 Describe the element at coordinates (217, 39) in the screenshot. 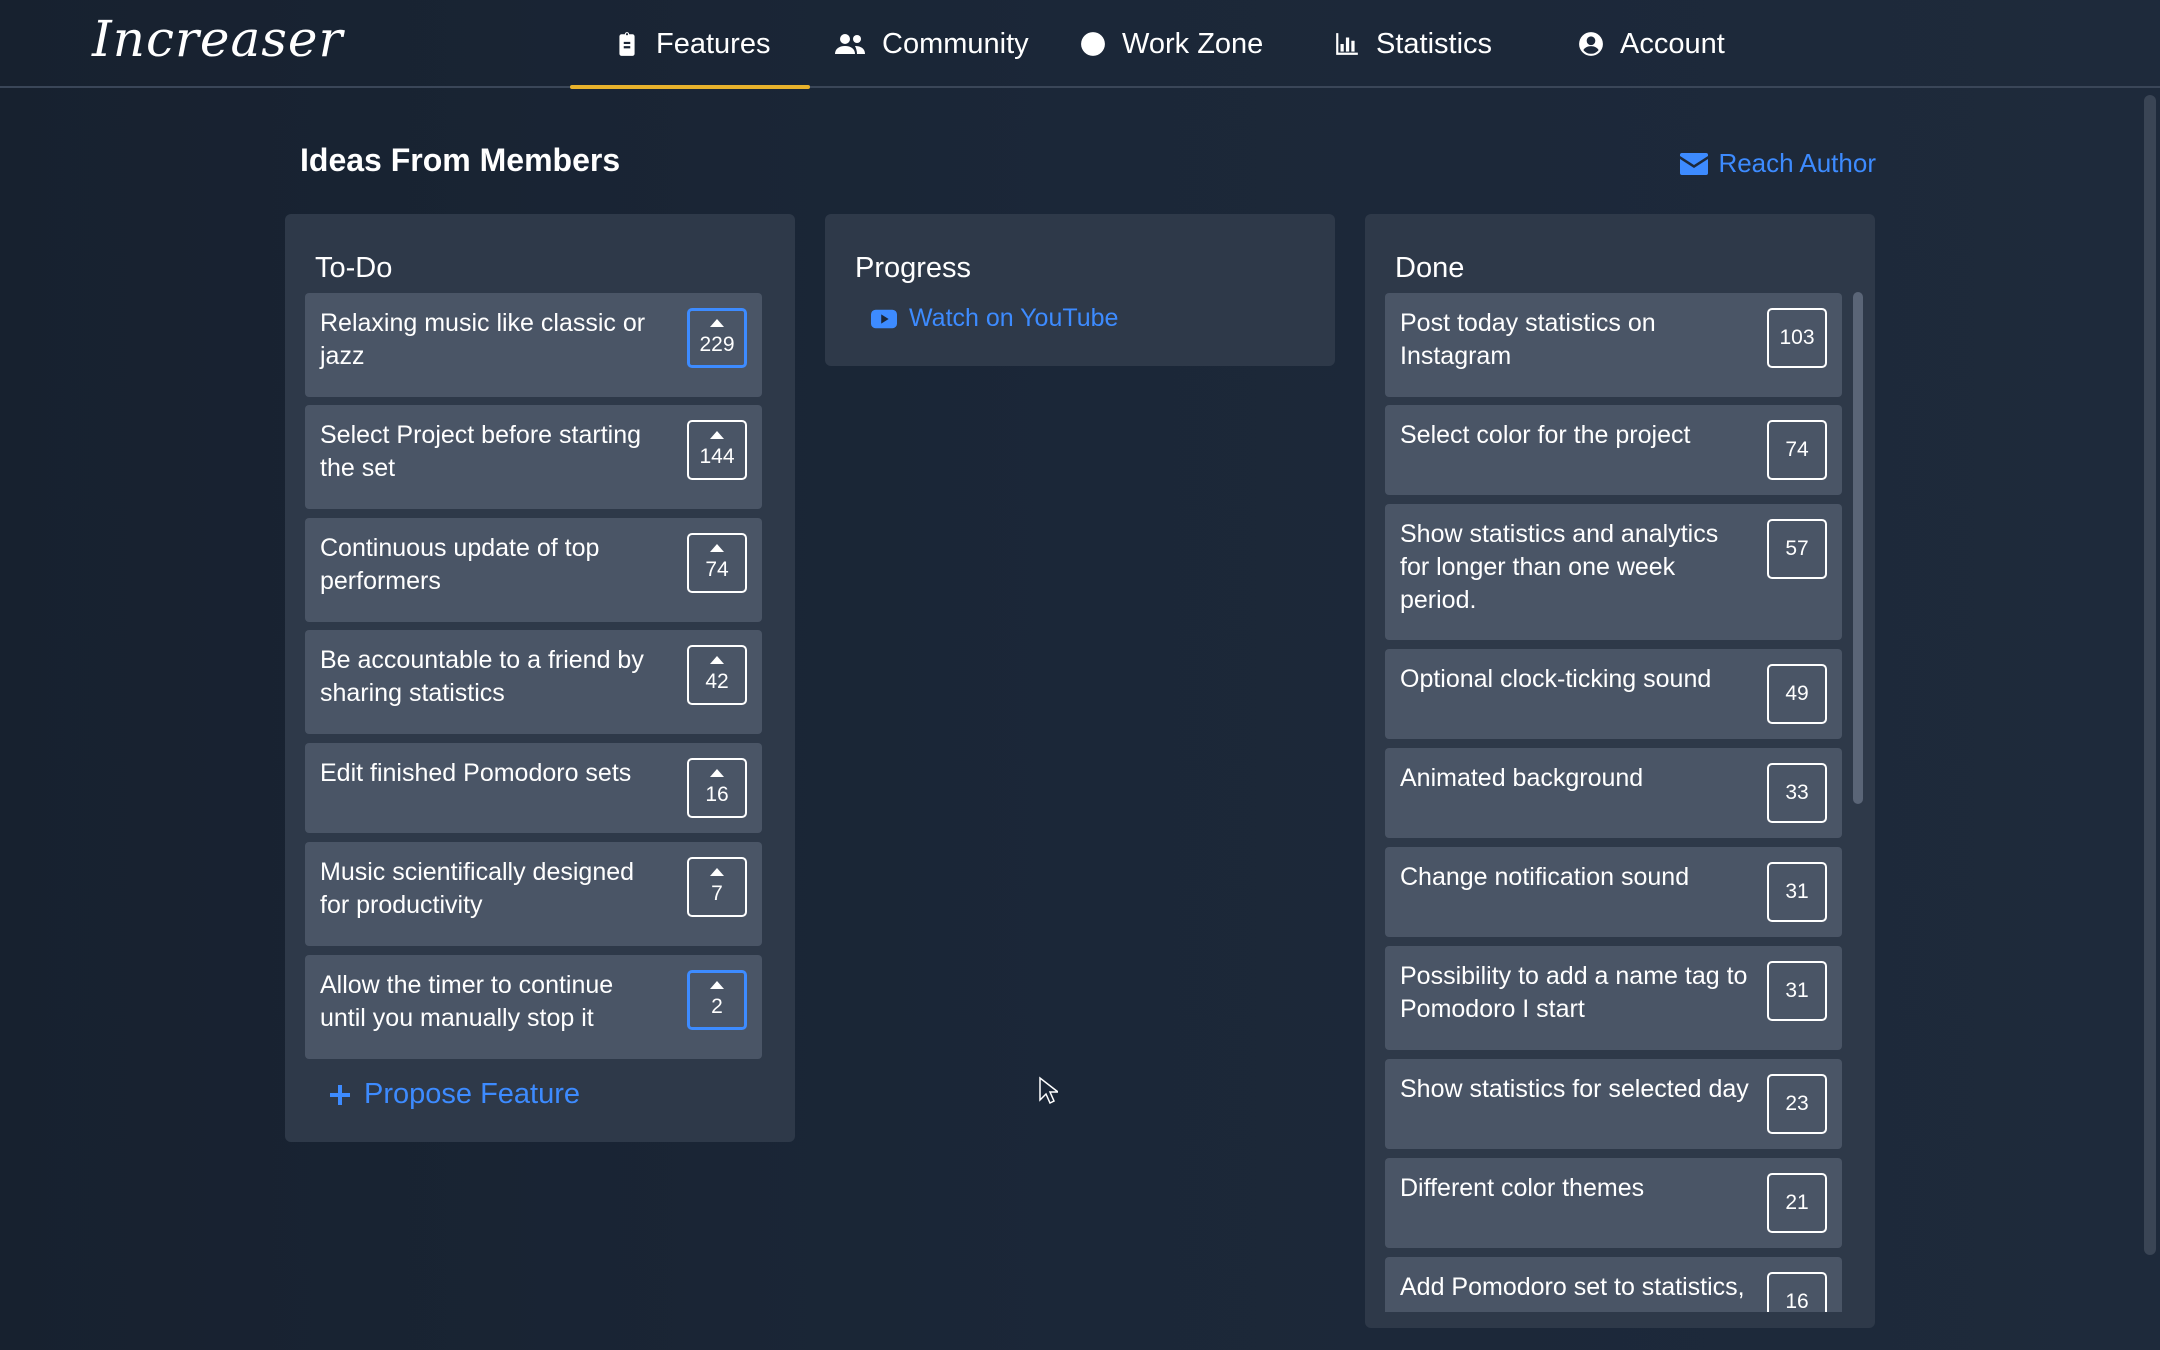

I see `app-logo: Increaser` at that location.